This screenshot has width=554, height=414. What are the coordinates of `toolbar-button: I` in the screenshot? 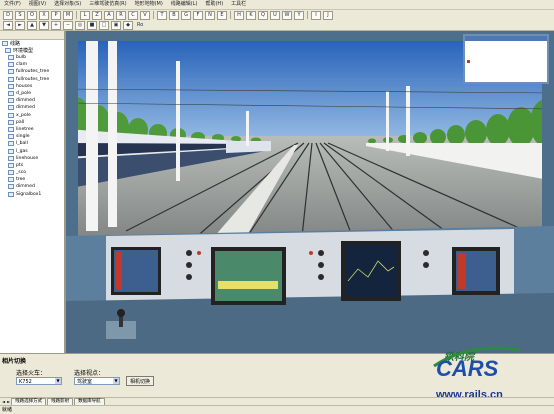 It's located at (316, 15).